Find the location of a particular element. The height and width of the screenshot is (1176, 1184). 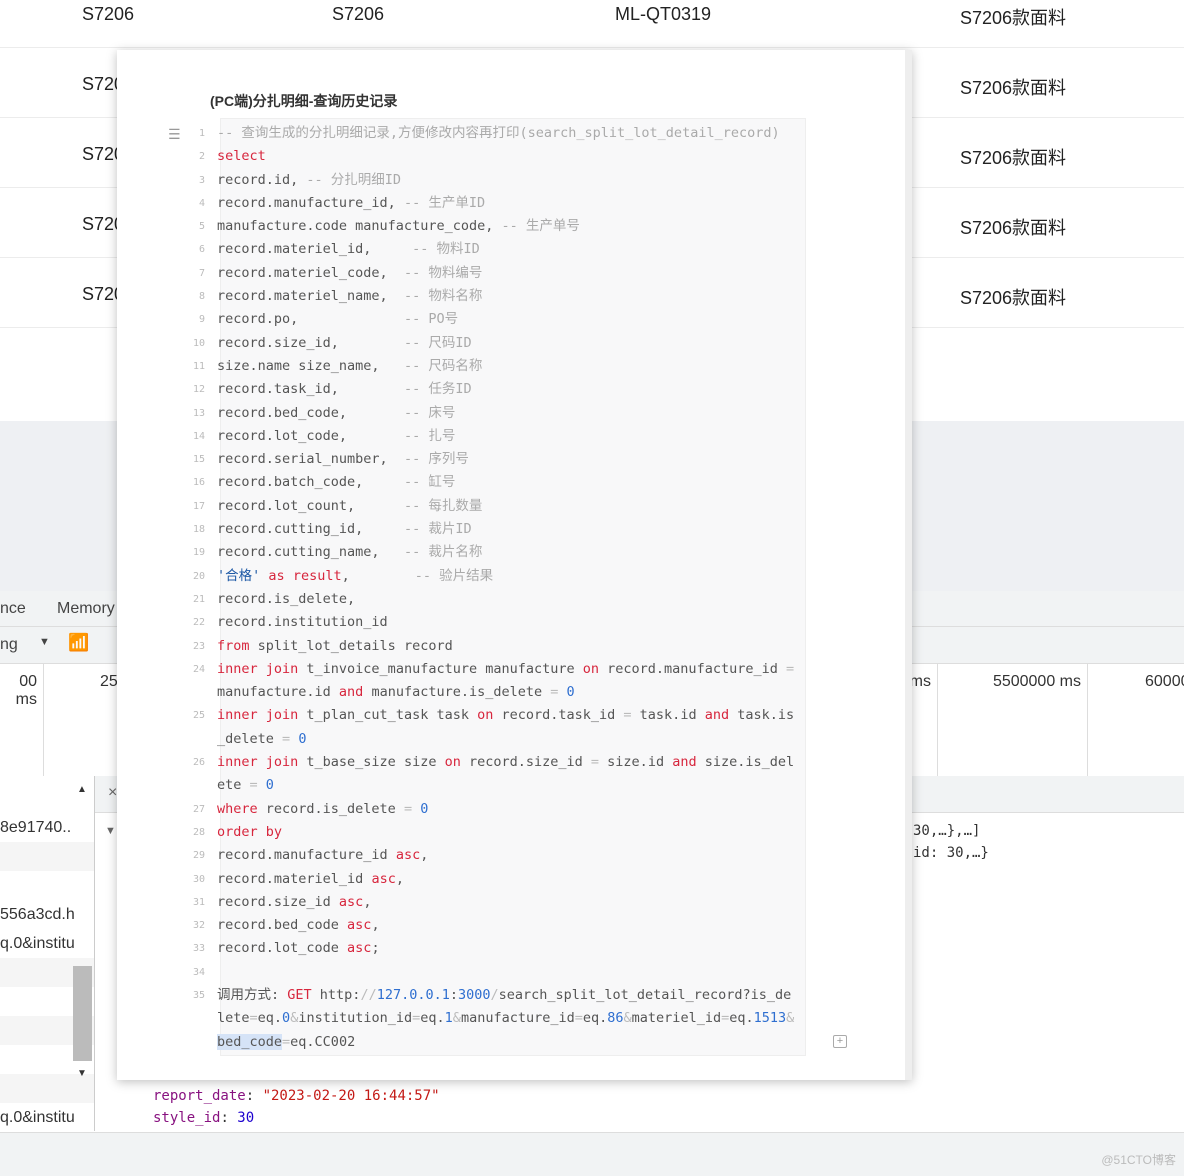

code-line: 7 record.materiel_code, -- 物料编号 is located at coordinates (496, 273).